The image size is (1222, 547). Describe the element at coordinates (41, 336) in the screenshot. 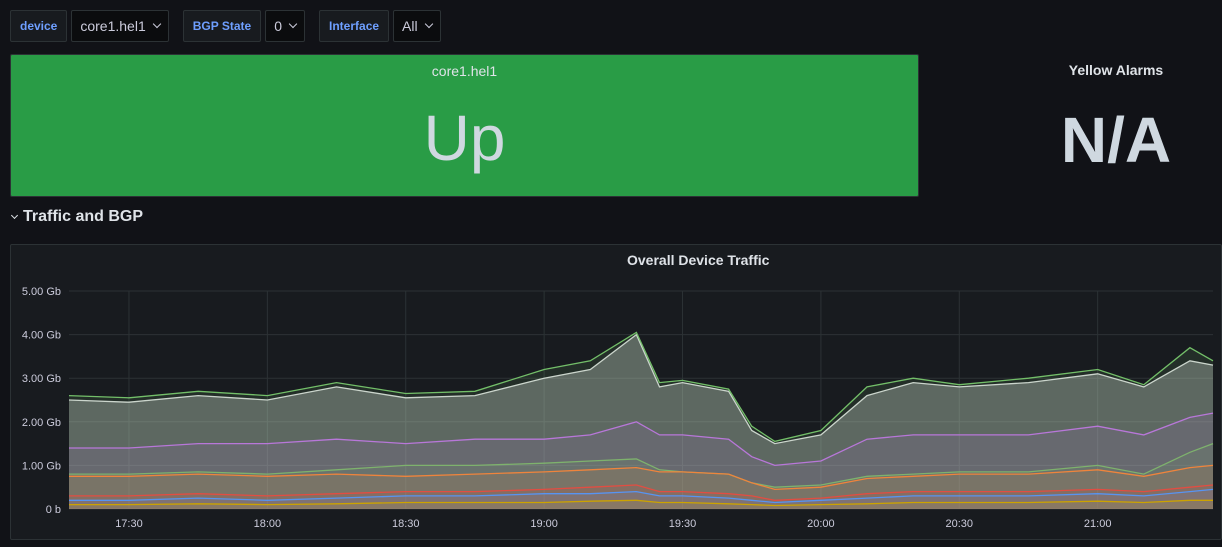

I see `y-tick-label: 4.00 Gb` at that location.